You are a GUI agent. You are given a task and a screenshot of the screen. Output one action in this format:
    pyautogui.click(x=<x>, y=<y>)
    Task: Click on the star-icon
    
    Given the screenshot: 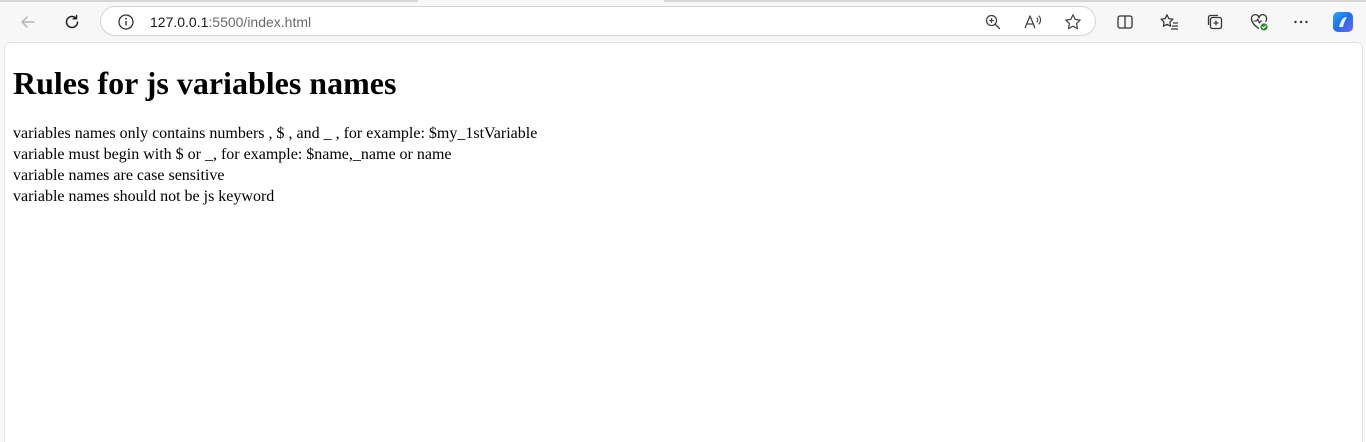 What is the action you would take?
    pyautogui.click(x=1073, y=22)
    